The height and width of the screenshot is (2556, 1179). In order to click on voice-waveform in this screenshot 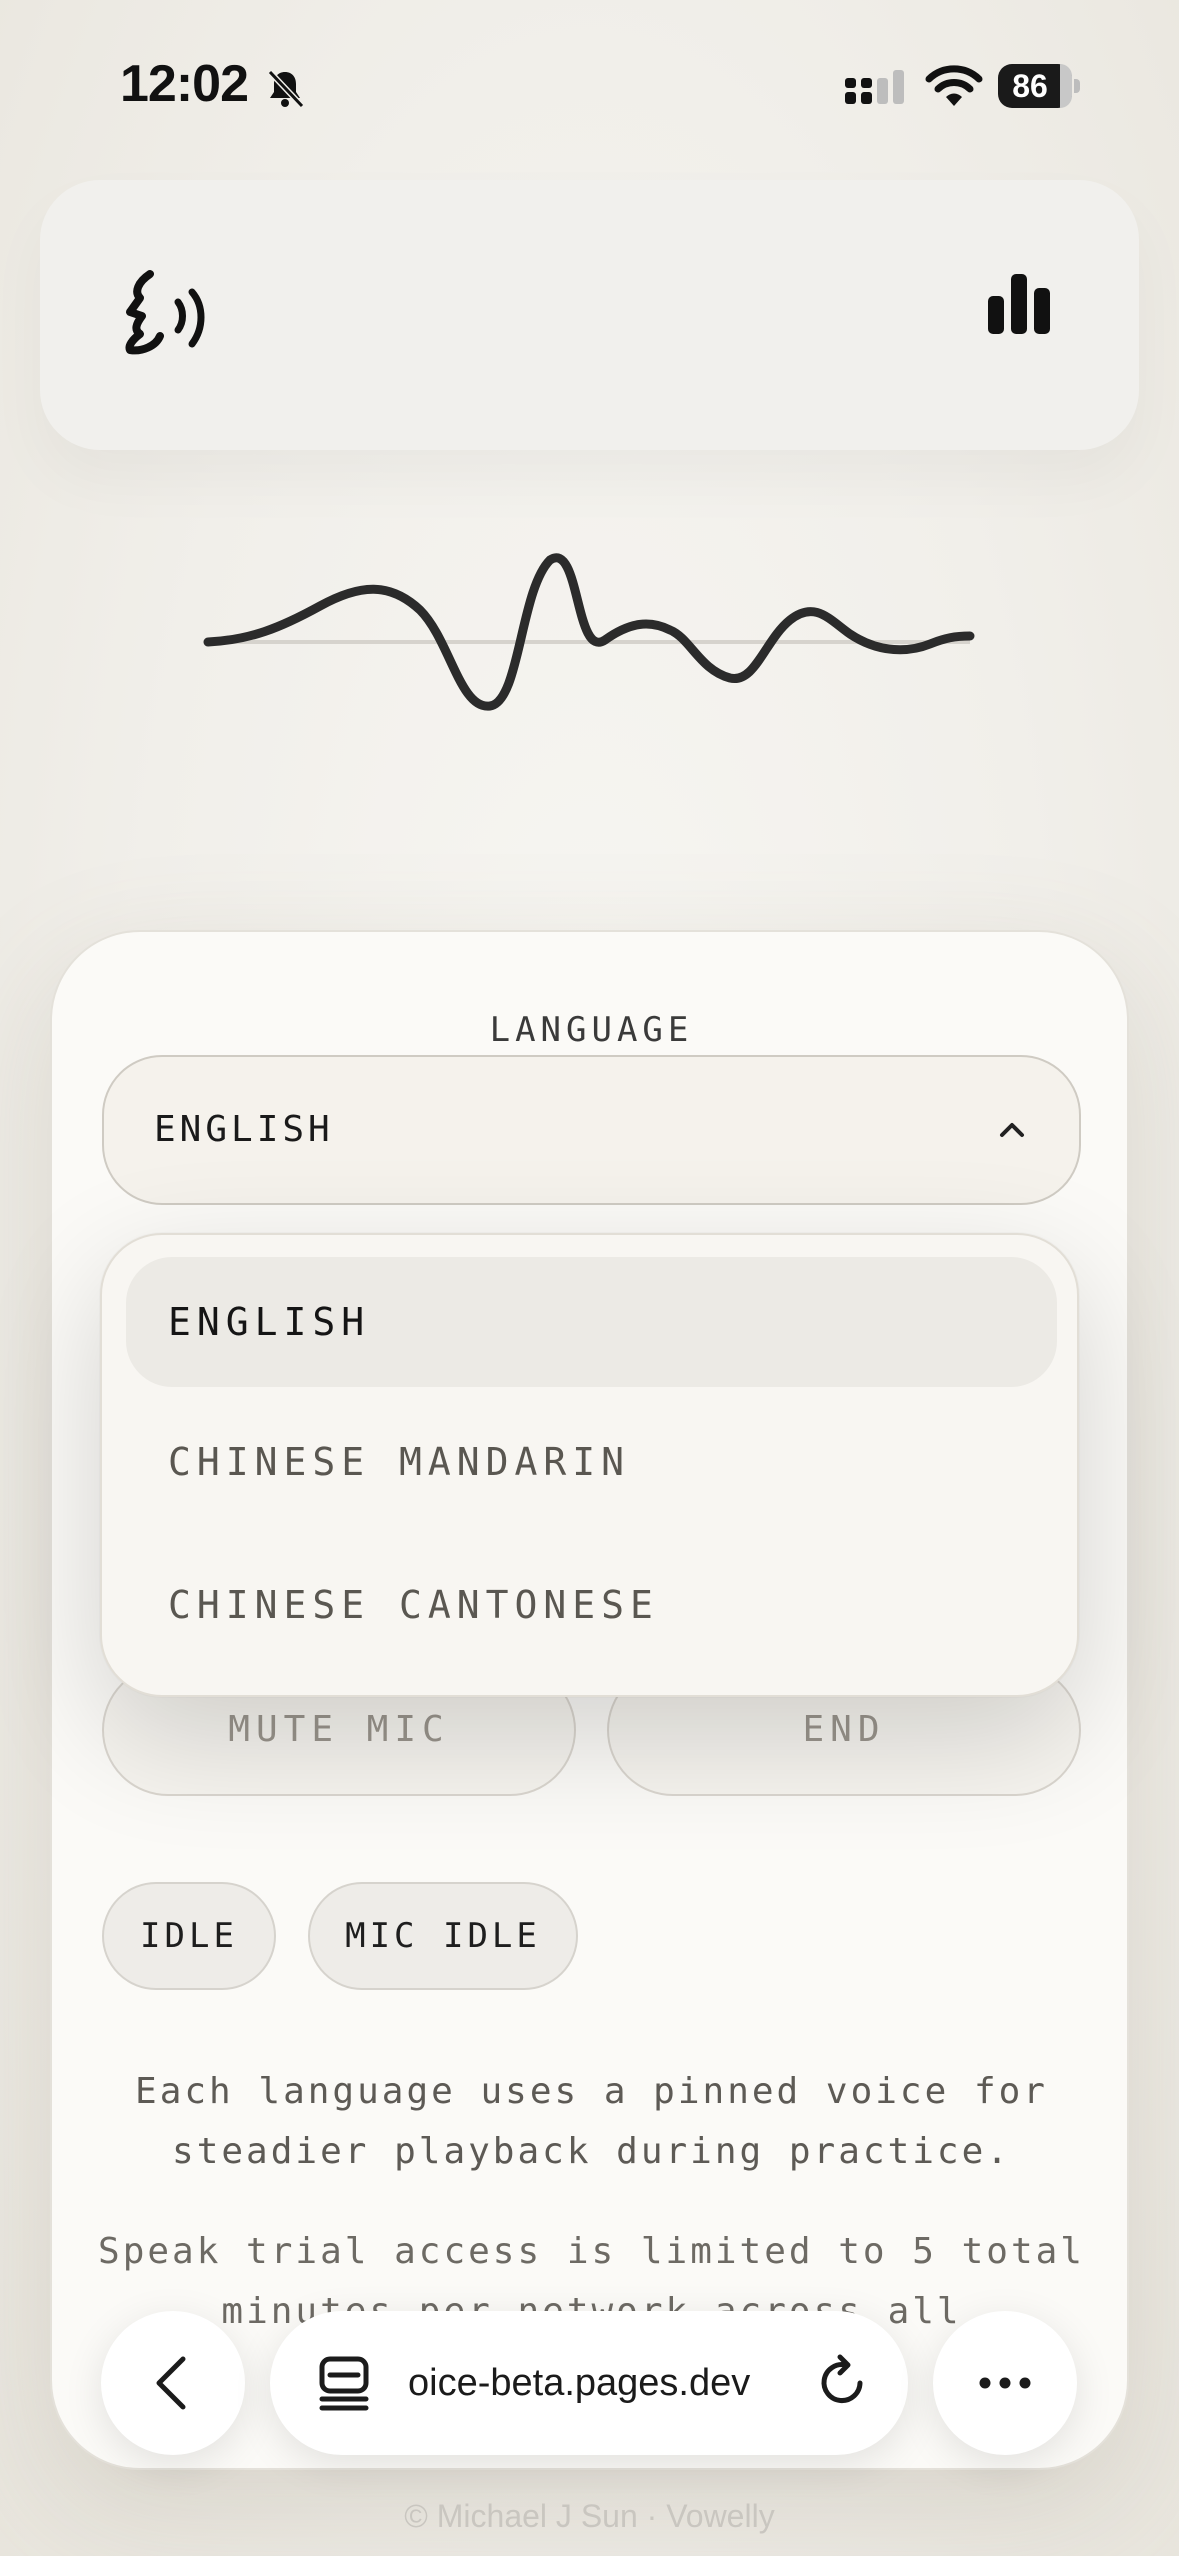, I will do `click(589, 632)`.